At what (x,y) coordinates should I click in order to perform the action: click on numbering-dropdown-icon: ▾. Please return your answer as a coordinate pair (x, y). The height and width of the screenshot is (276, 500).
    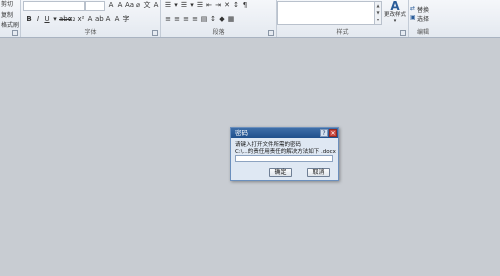
    Looking at the image, I should click on (192, 5).